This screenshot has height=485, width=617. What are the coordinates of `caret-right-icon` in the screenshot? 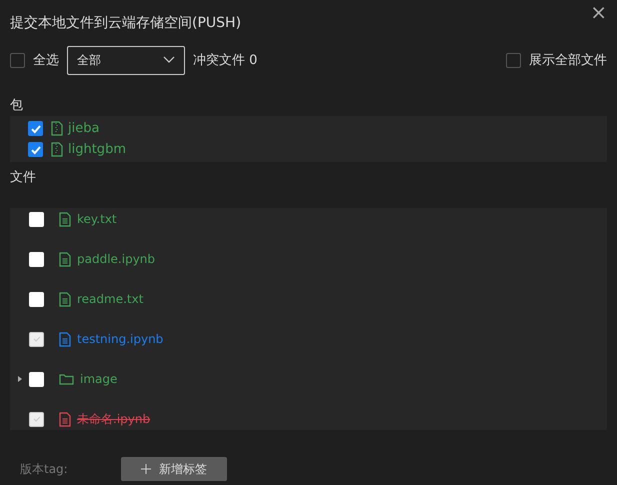 It's located at (20, 379).